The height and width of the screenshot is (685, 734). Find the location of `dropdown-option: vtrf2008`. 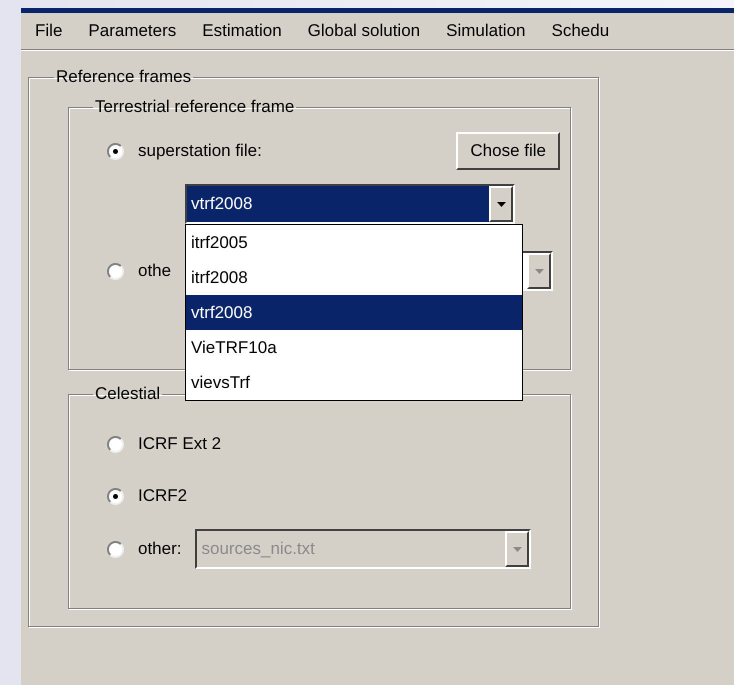

dropdown-option: vtrf2008 is located at coordinates (354, 312).